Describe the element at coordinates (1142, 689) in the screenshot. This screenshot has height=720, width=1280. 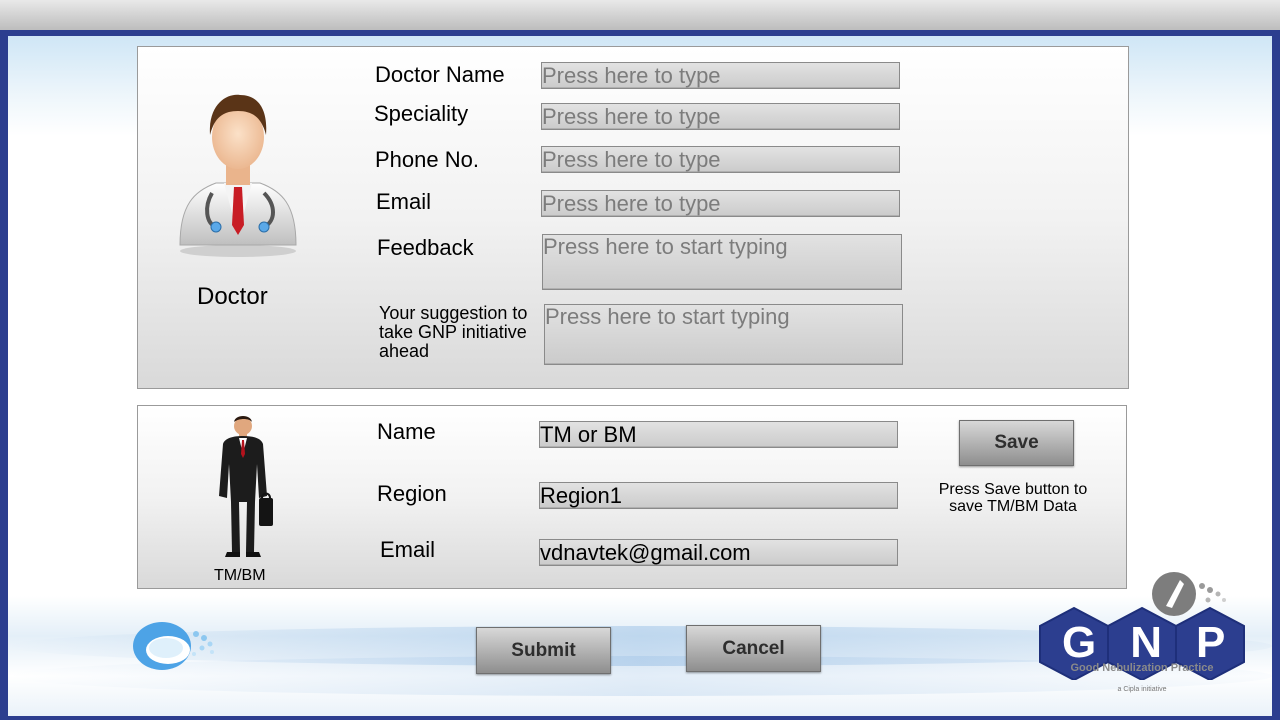
I see `gnp-subline: a Cipla initiative` at that location.